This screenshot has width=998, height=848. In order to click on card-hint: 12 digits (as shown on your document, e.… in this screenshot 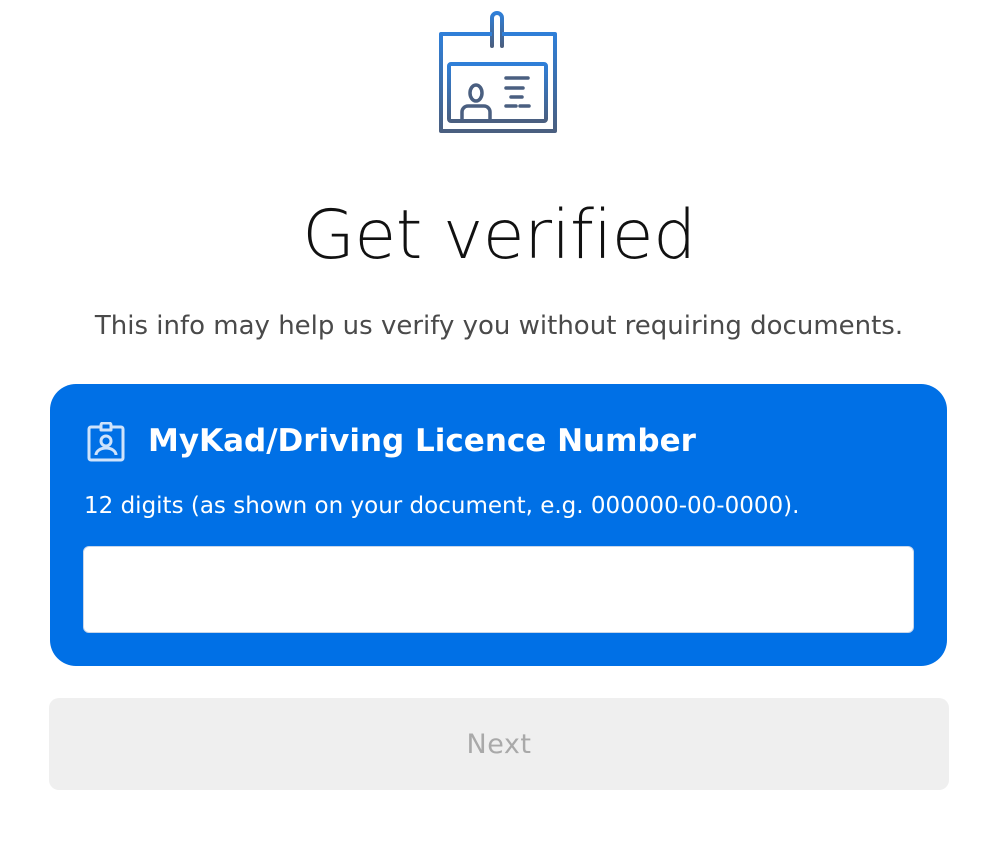, I will do `click(442, 506)`.